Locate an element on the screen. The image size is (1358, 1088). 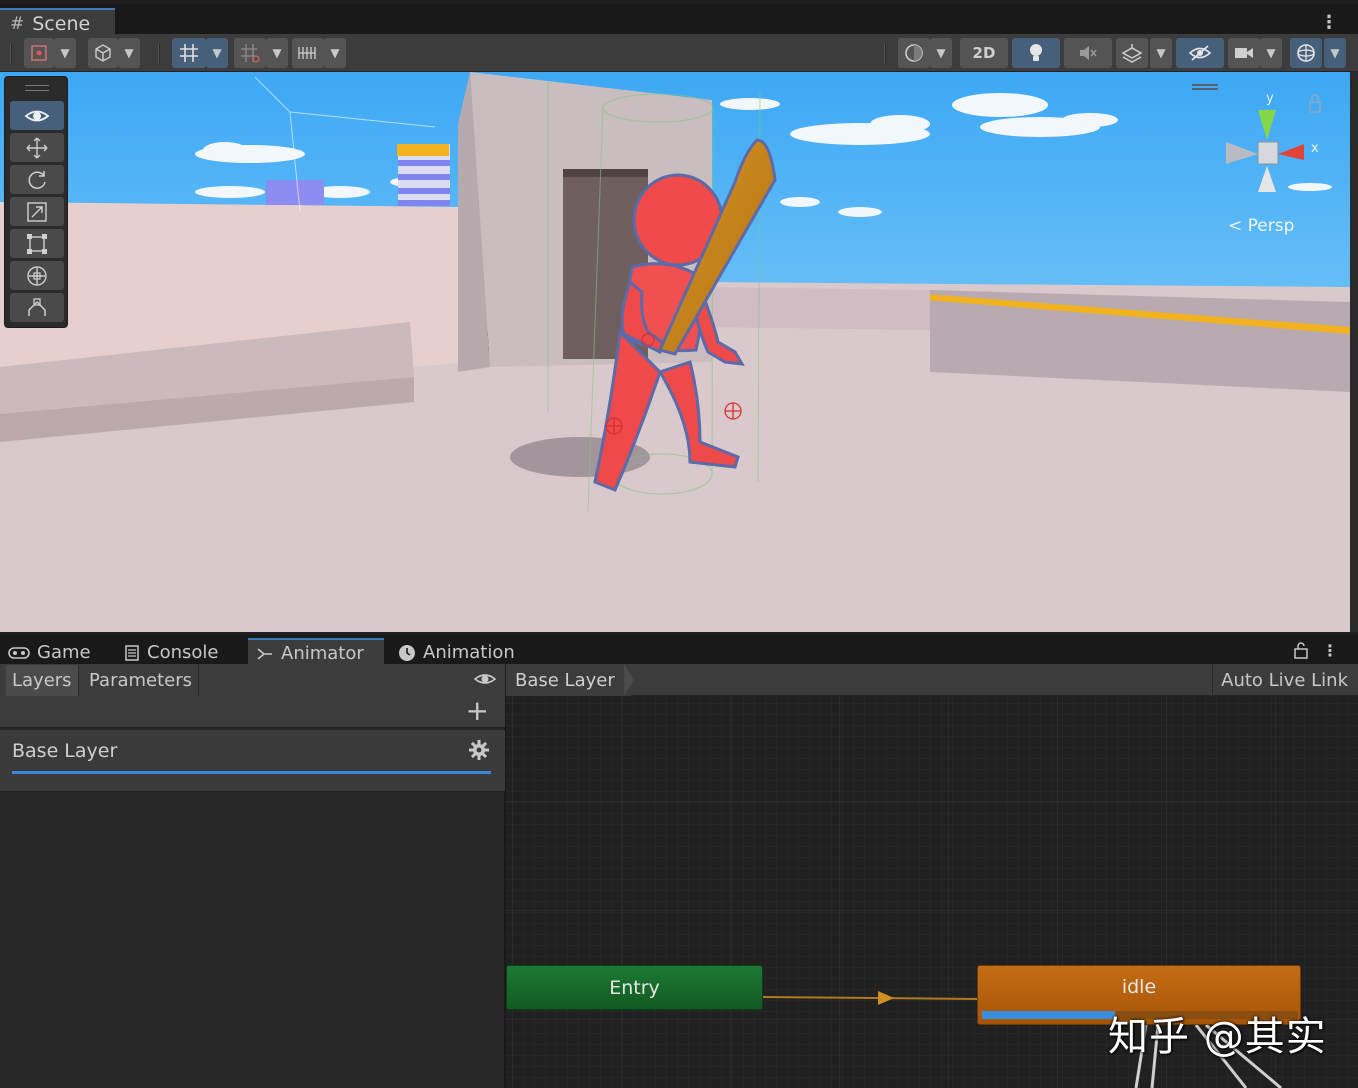
lock-icon is located at coordinates (1301, 650).